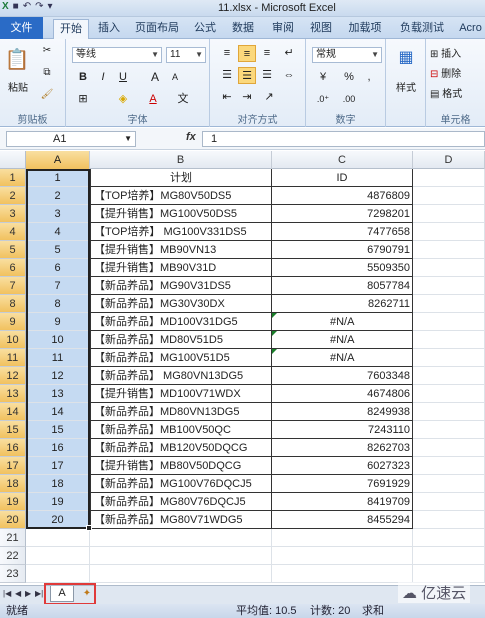 This screenshot has width=485, height=618. Describe the element at coordinates (181, 178) in the screenshot. I see `cell-b: 计划` at that location.